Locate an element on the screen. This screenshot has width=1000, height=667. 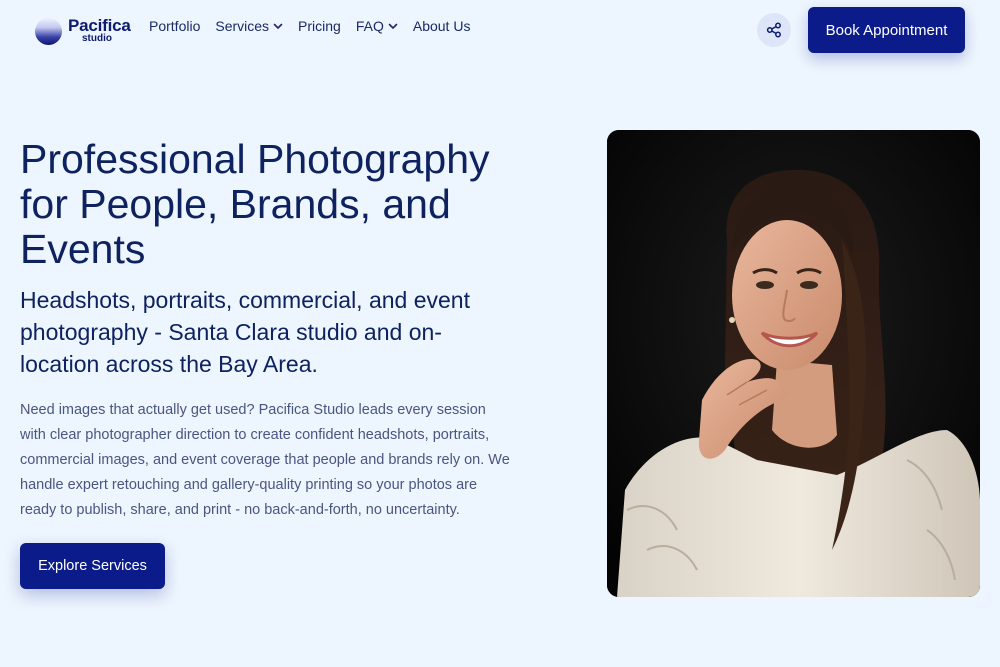
main-nav: Portfolio Services Pricing FAQ About Us is located at coordinates (317, 26).